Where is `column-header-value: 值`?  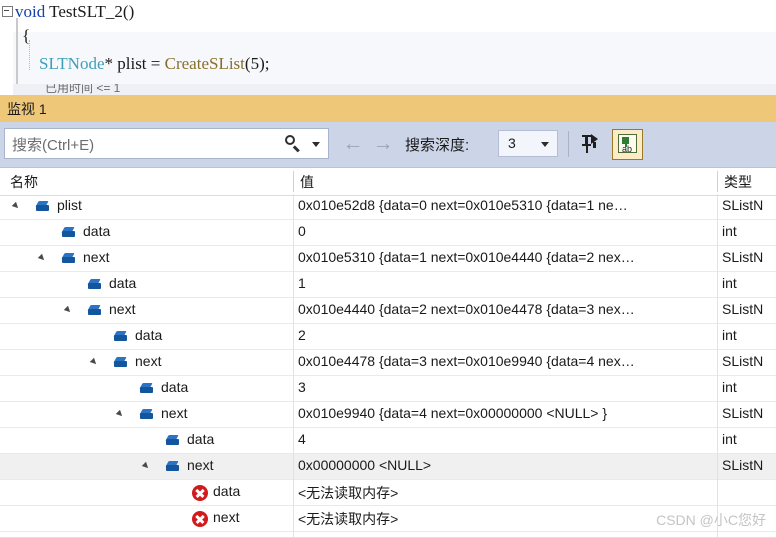 column-header-value: 值 is located at coordinates (307, 182).